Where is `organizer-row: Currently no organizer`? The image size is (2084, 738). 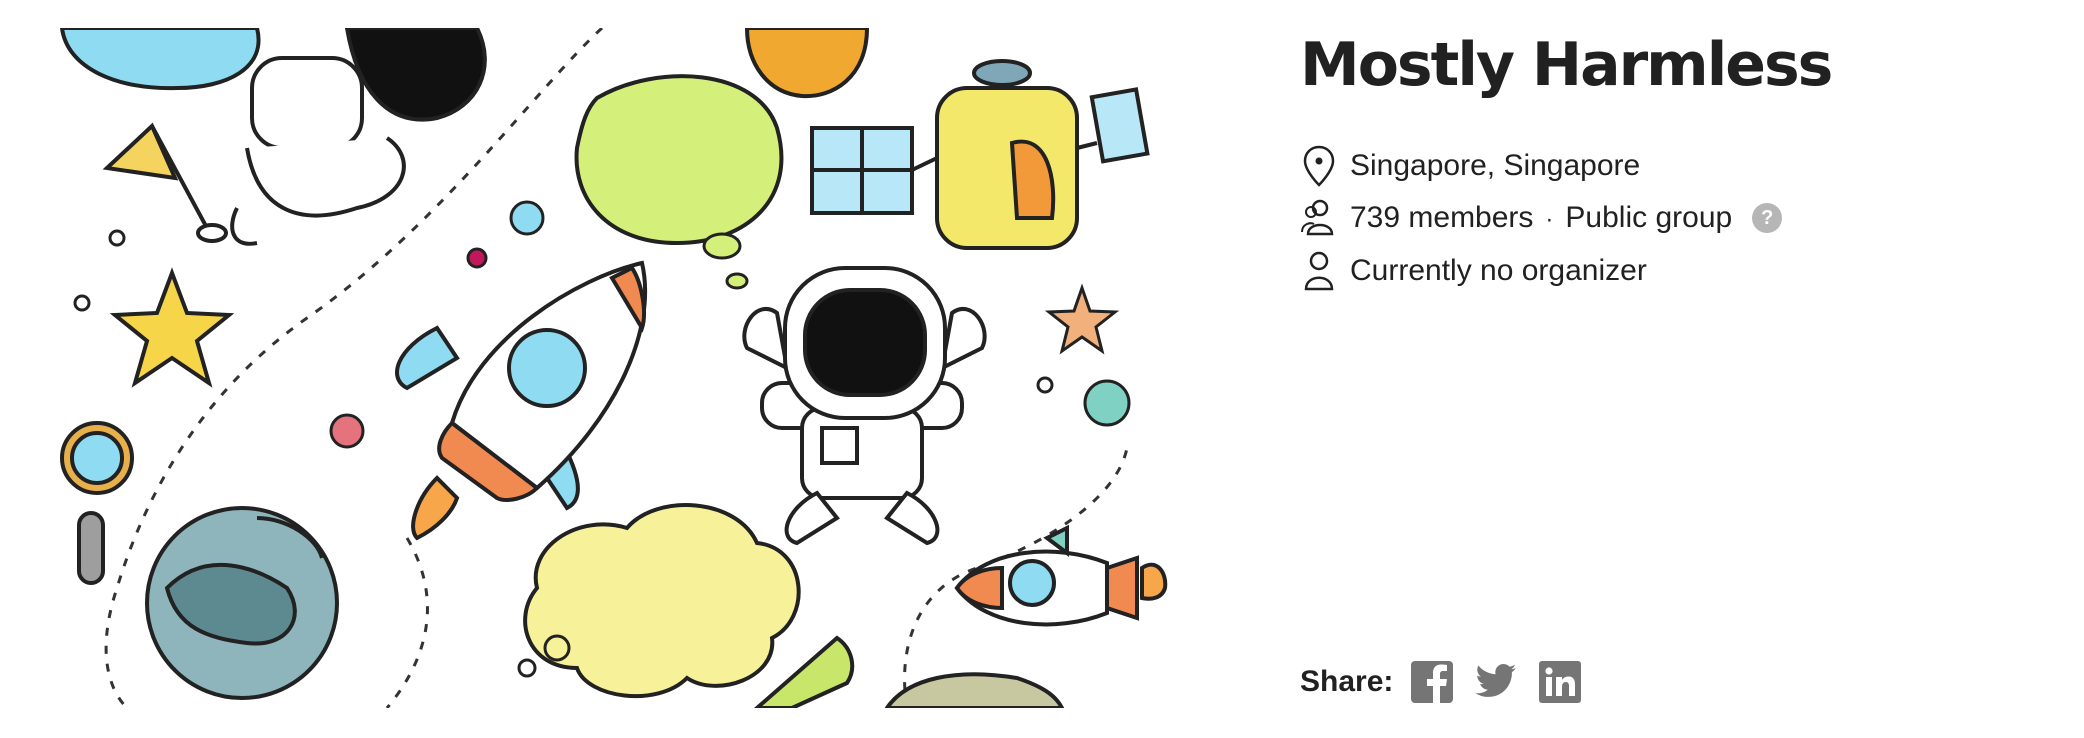
organizer-row: Currently no organizer is located at coordinates (1473, 271).